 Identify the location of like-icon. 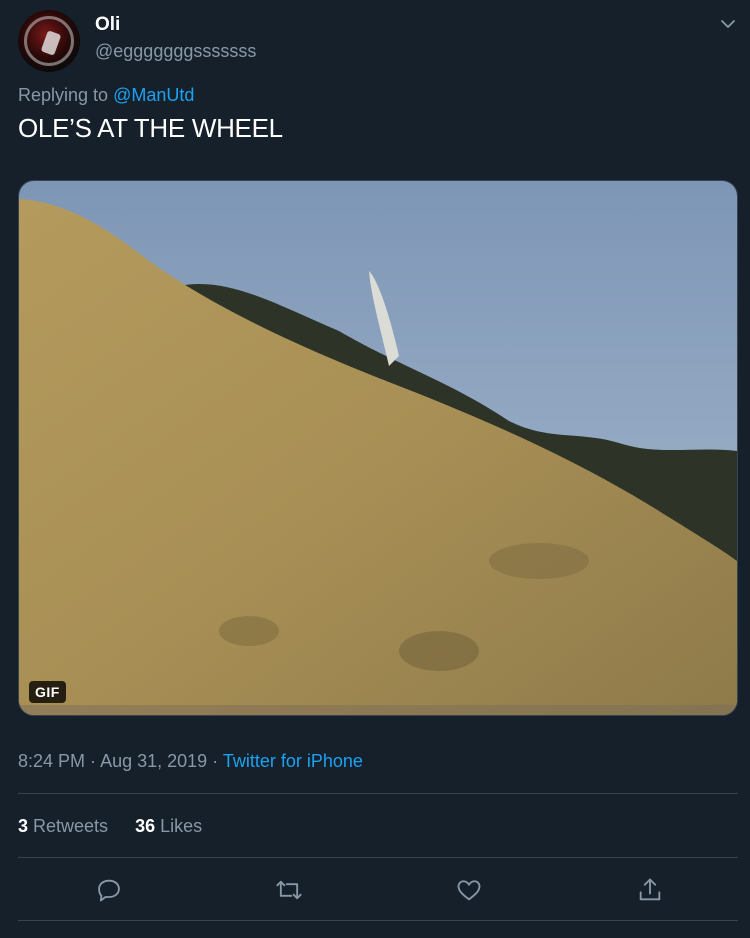
(469, 890).